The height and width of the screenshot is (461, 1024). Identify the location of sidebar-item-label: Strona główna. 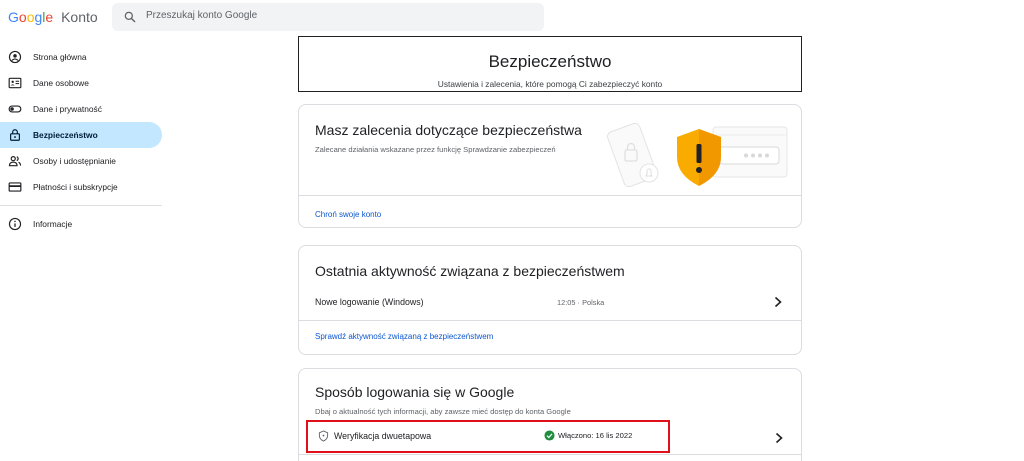
(60, 57).